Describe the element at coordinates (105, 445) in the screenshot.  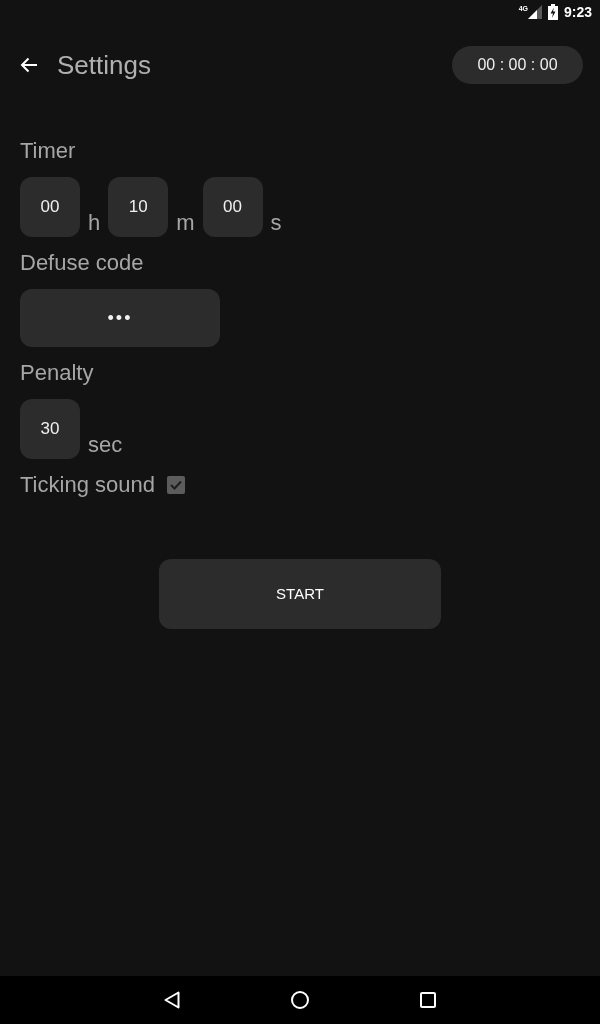
I see `unit-label: sec` at that location.